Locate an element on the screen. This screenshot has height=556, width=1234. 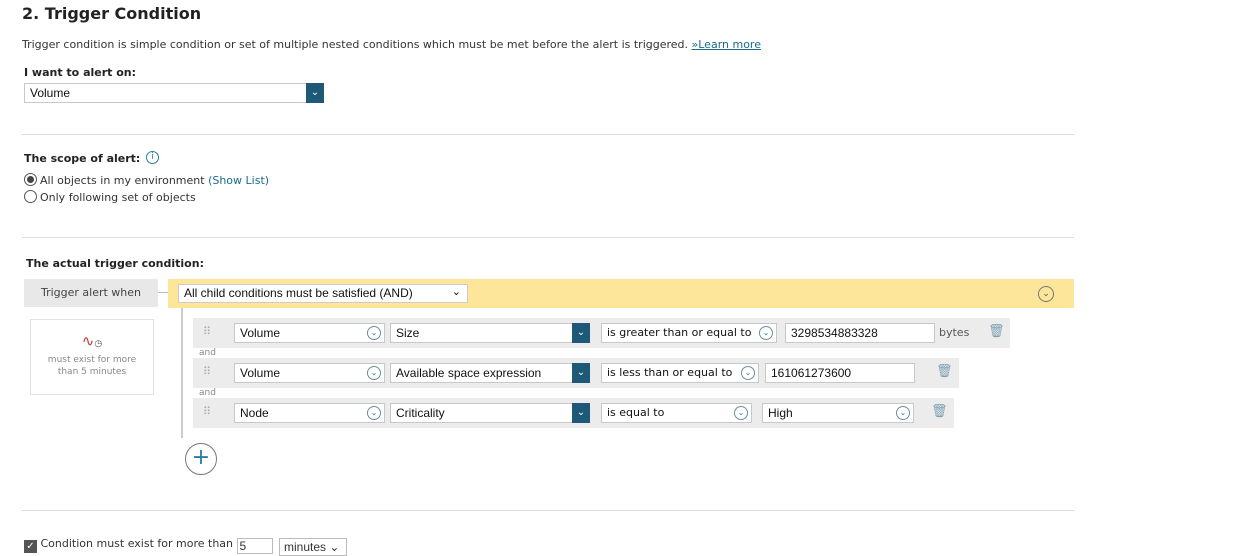
property-select: Criticality ⌄ is located at coordinates (490, 413).